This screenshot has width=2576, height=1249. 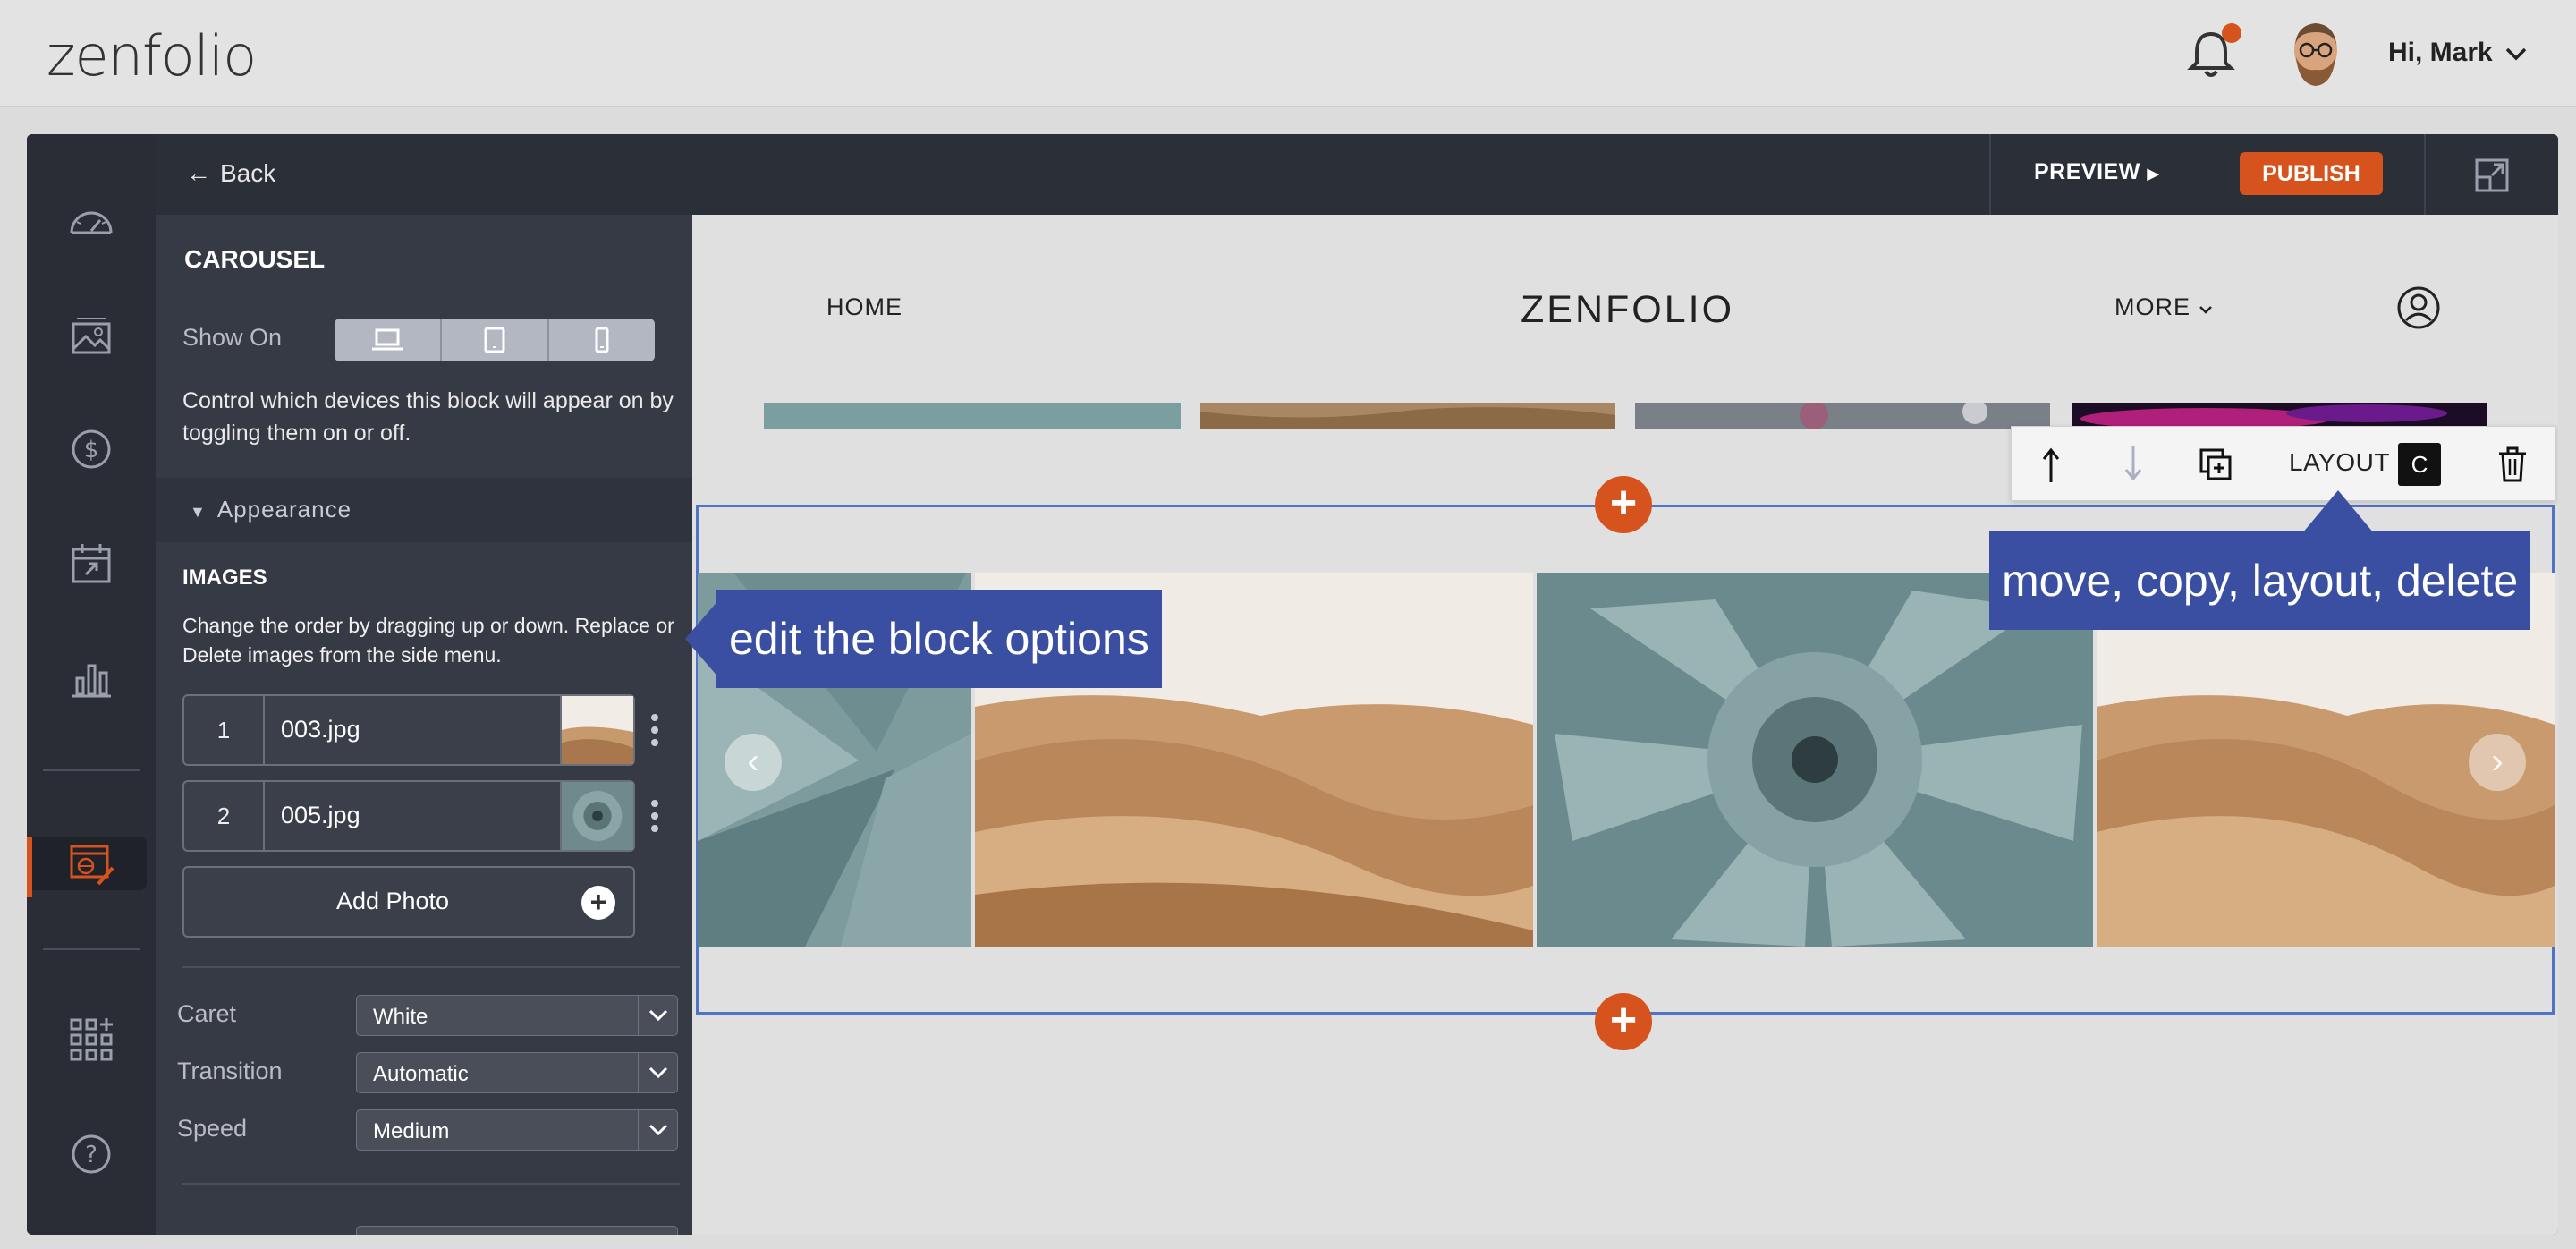 I want to click on layout-label: LAYOUT, so click(x=2339, y=462).